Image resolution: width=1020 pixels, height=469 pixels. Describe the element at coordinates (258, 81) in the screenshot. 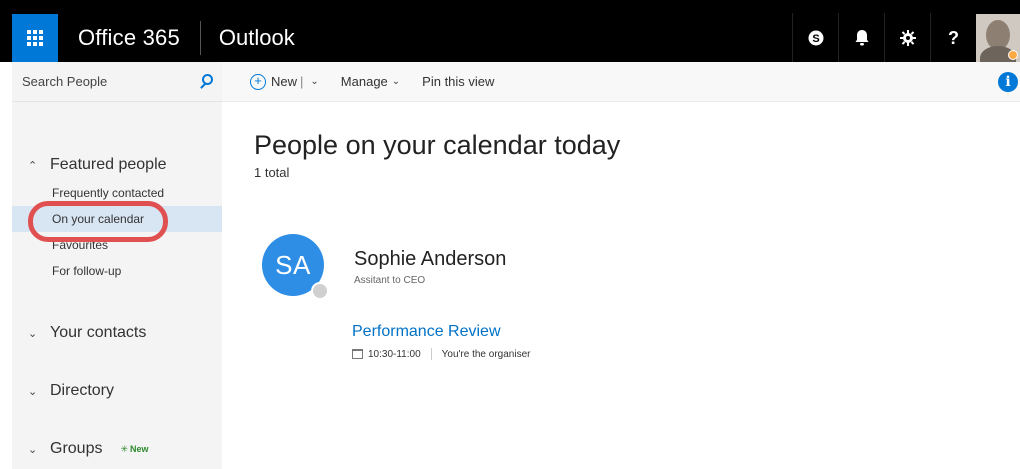

I see `add-icon: +` at that location.